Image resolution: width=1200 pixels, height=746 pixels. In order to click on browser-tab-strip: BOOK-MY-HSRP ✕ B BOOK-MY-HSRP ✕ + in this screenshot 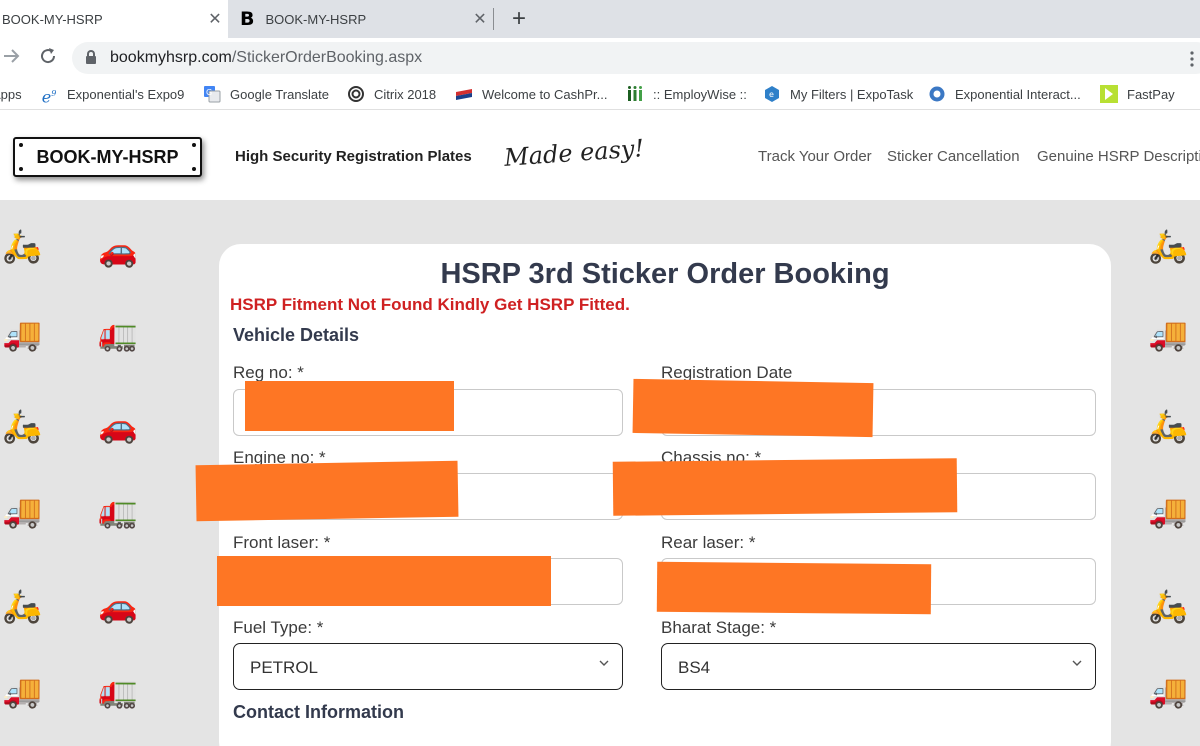, I will do `click(600, 19)`.